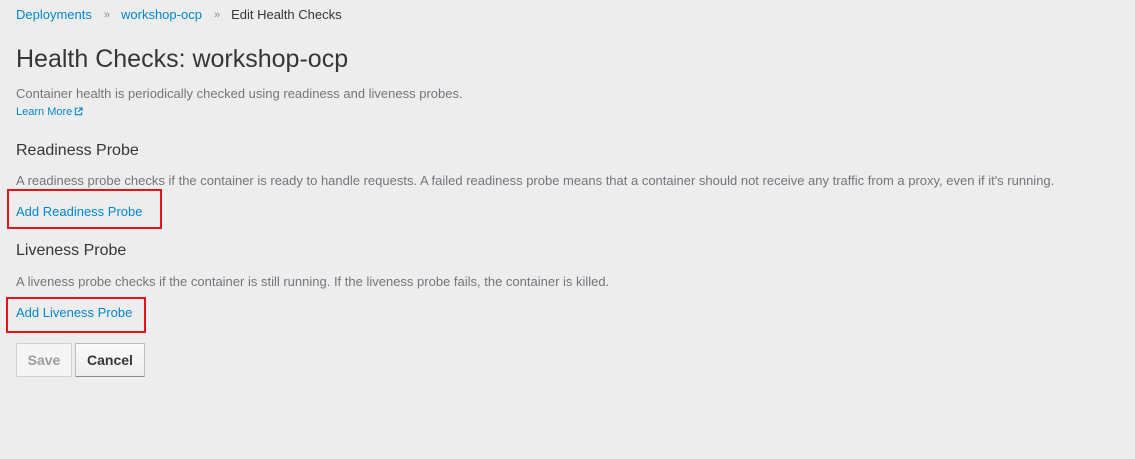 The height and width of the screenshot is (459, 1135). Describe the element at coordinates (110, 360) in the screenshot. I see `cancel-button: Cancel` at that location.